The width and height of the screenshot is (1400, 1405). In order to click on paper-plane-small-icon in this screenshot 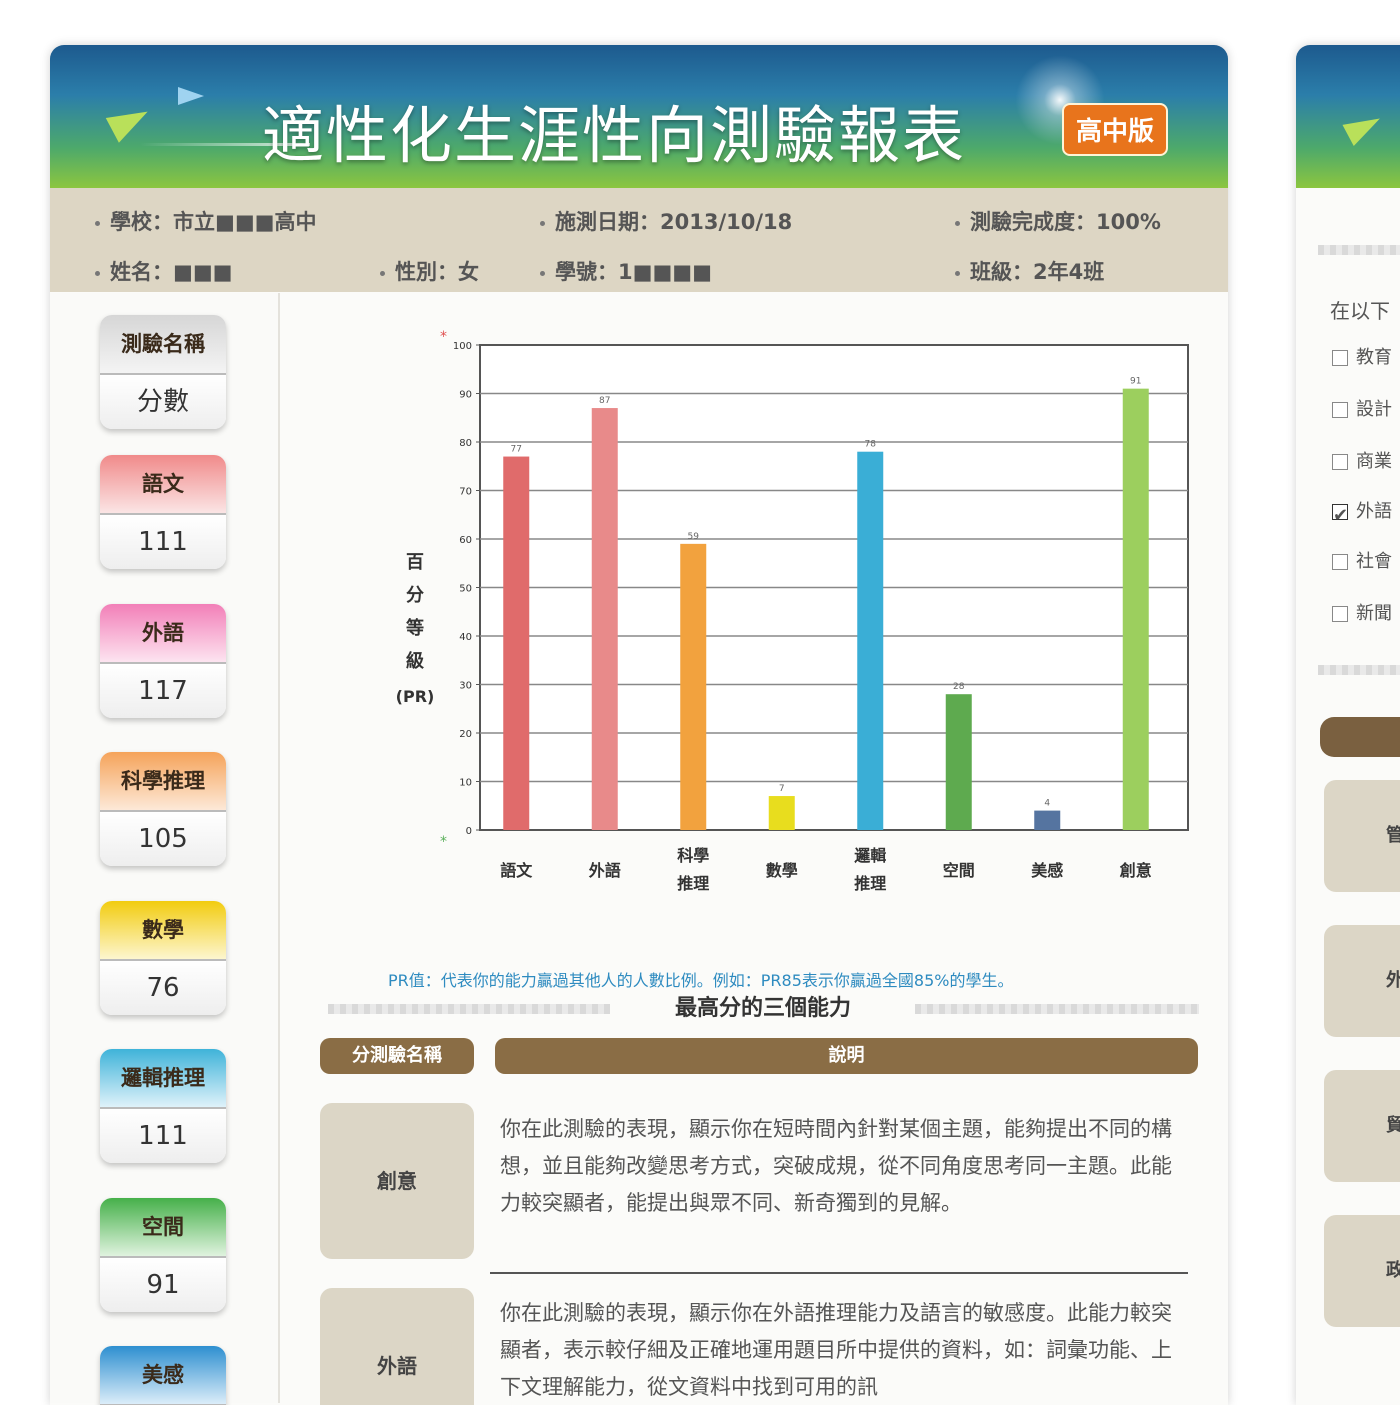, I will do `click(191, 96)`.